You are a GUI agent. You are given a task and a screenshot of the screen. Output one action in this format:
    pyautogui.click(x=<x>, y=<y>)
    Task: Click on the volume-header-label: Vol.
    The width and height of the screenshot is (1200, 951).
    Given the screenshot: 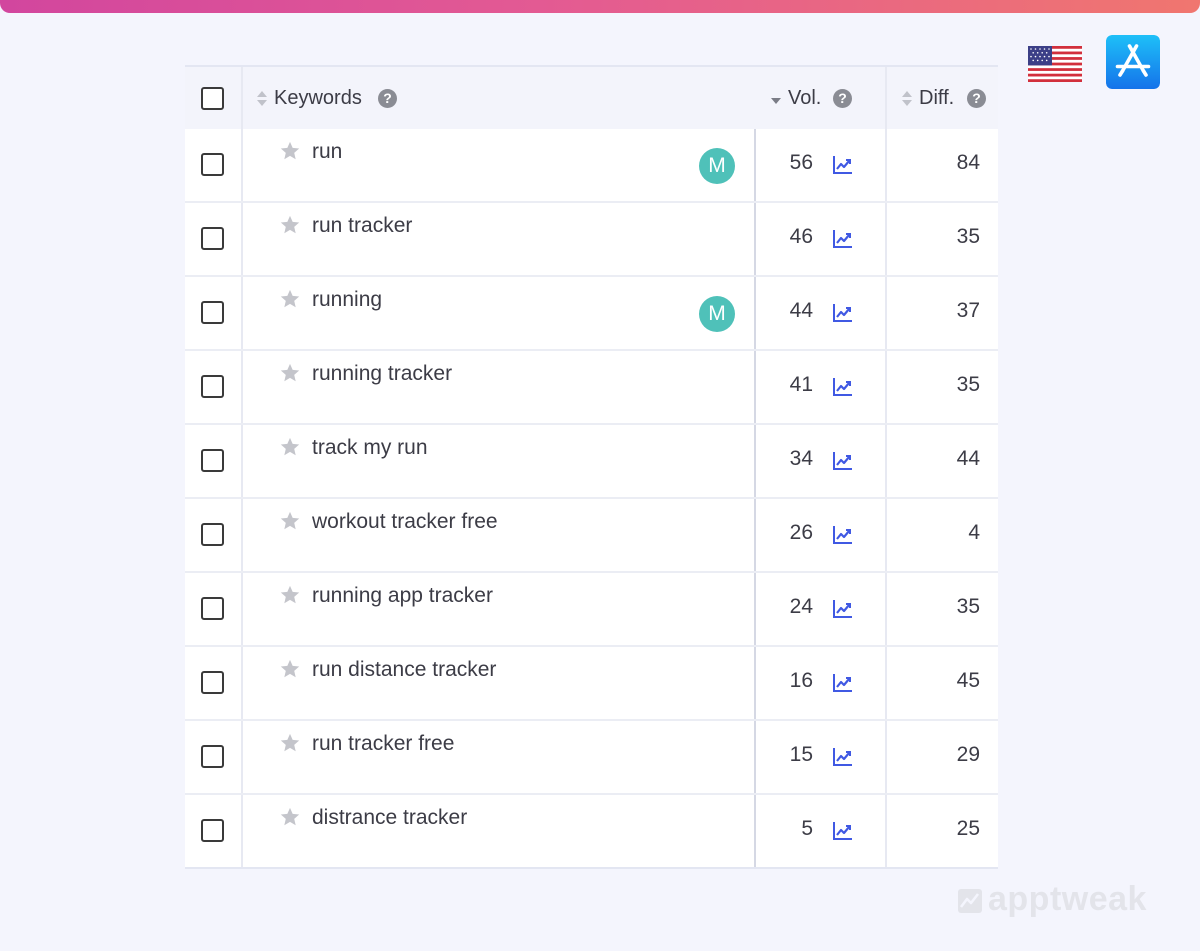 What is the action you would take?
    pyautogui.click(x=805, y=98)
    